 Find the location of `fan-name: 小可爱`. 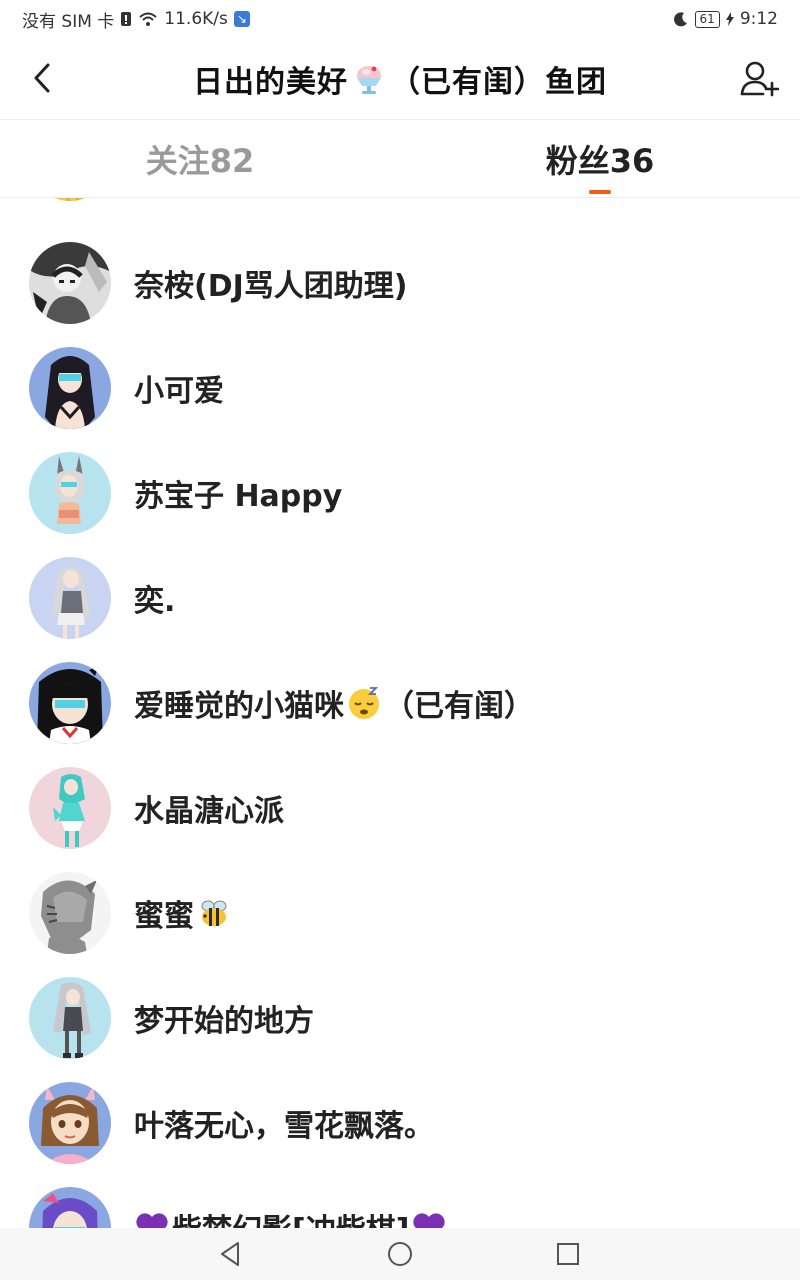

fan-name: 小可爱 is located at coordinates (179, 388).